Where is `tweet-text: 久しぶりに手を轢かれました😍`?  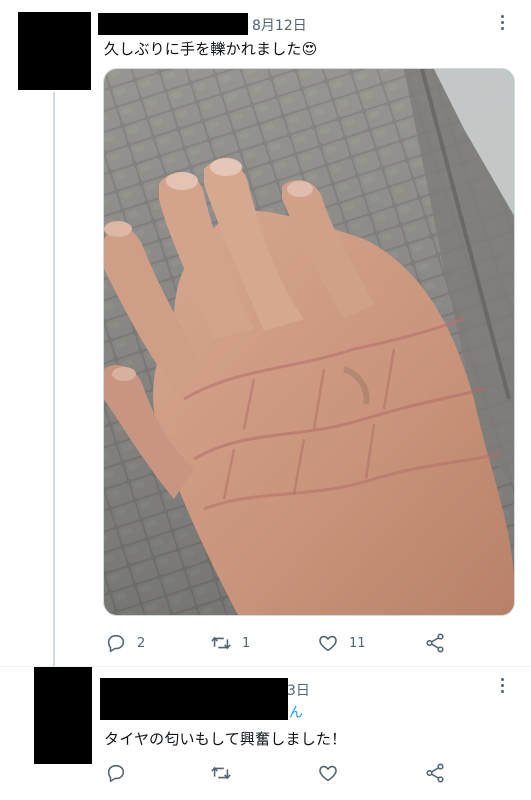 tweet-text: 久しぶりに手を轢かれました😍 is located at coordinates (210, 48).